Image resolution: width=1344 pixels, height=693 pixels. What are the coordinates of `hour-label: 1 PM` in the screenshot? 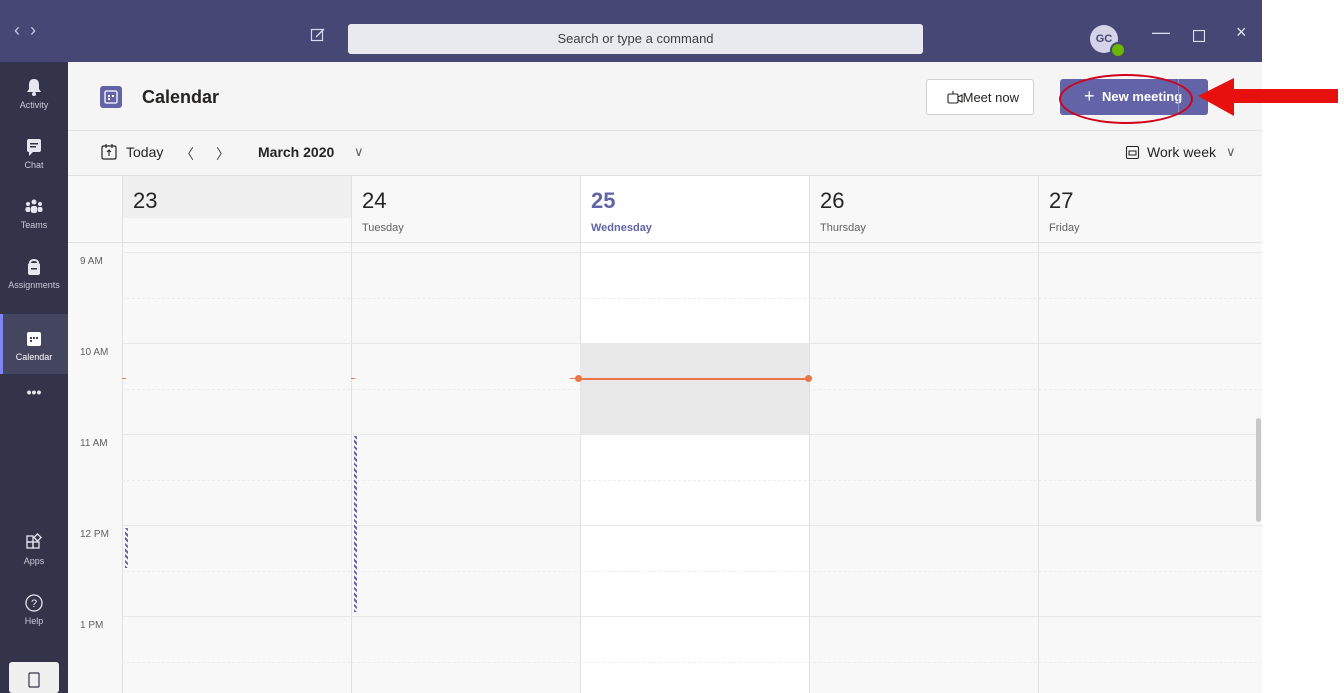 It's located at (92, 625).